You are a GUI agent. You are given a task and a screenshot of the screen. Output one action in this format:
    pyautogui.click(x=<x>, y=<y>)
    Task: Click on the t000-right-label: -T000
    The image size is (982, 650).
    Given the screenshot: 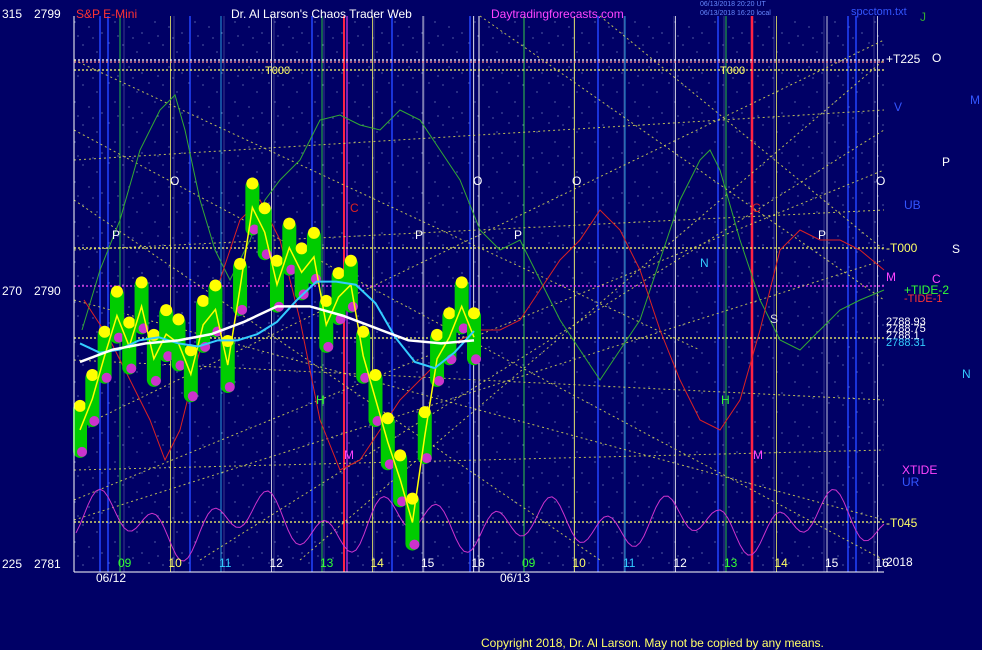 What is the action you would take?
    pyautogui.click(x=902, y=248)
    